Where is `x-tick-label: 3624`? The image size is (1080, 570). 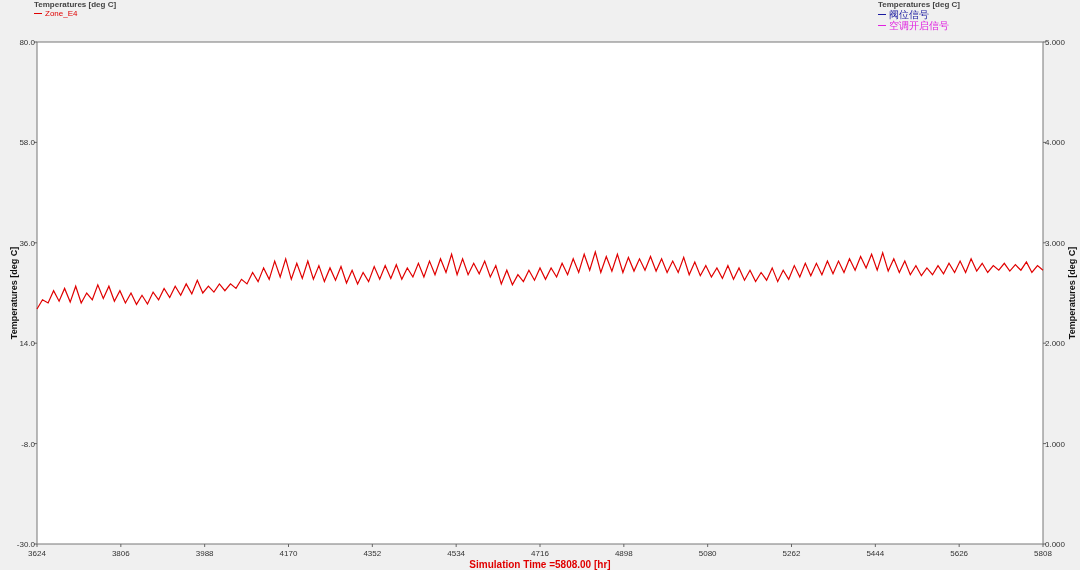 x-tick-label: 3624 is located at coordinates (37, 553).